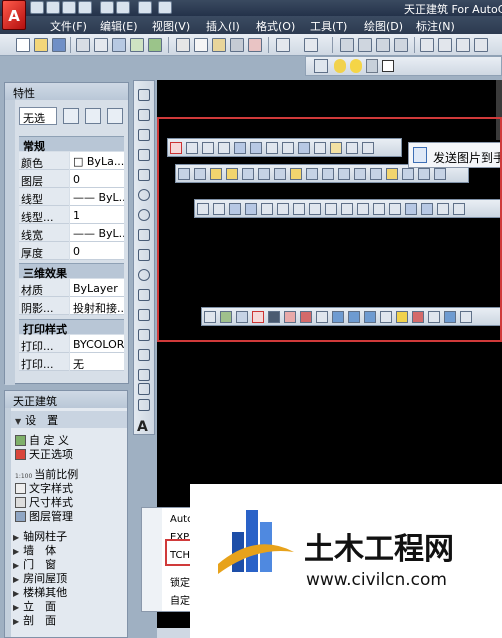  I want to click on zoom-previous-icon, so click(401, 45).